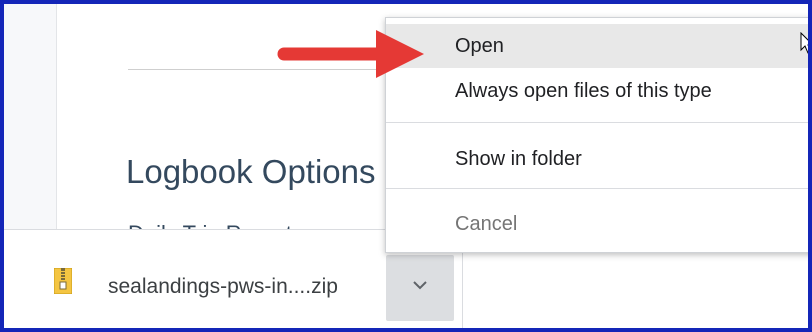 This screenshot has height=332, width=812. I want to click on menu-item-show-in-folder: Show in folder, so click(597, 159).